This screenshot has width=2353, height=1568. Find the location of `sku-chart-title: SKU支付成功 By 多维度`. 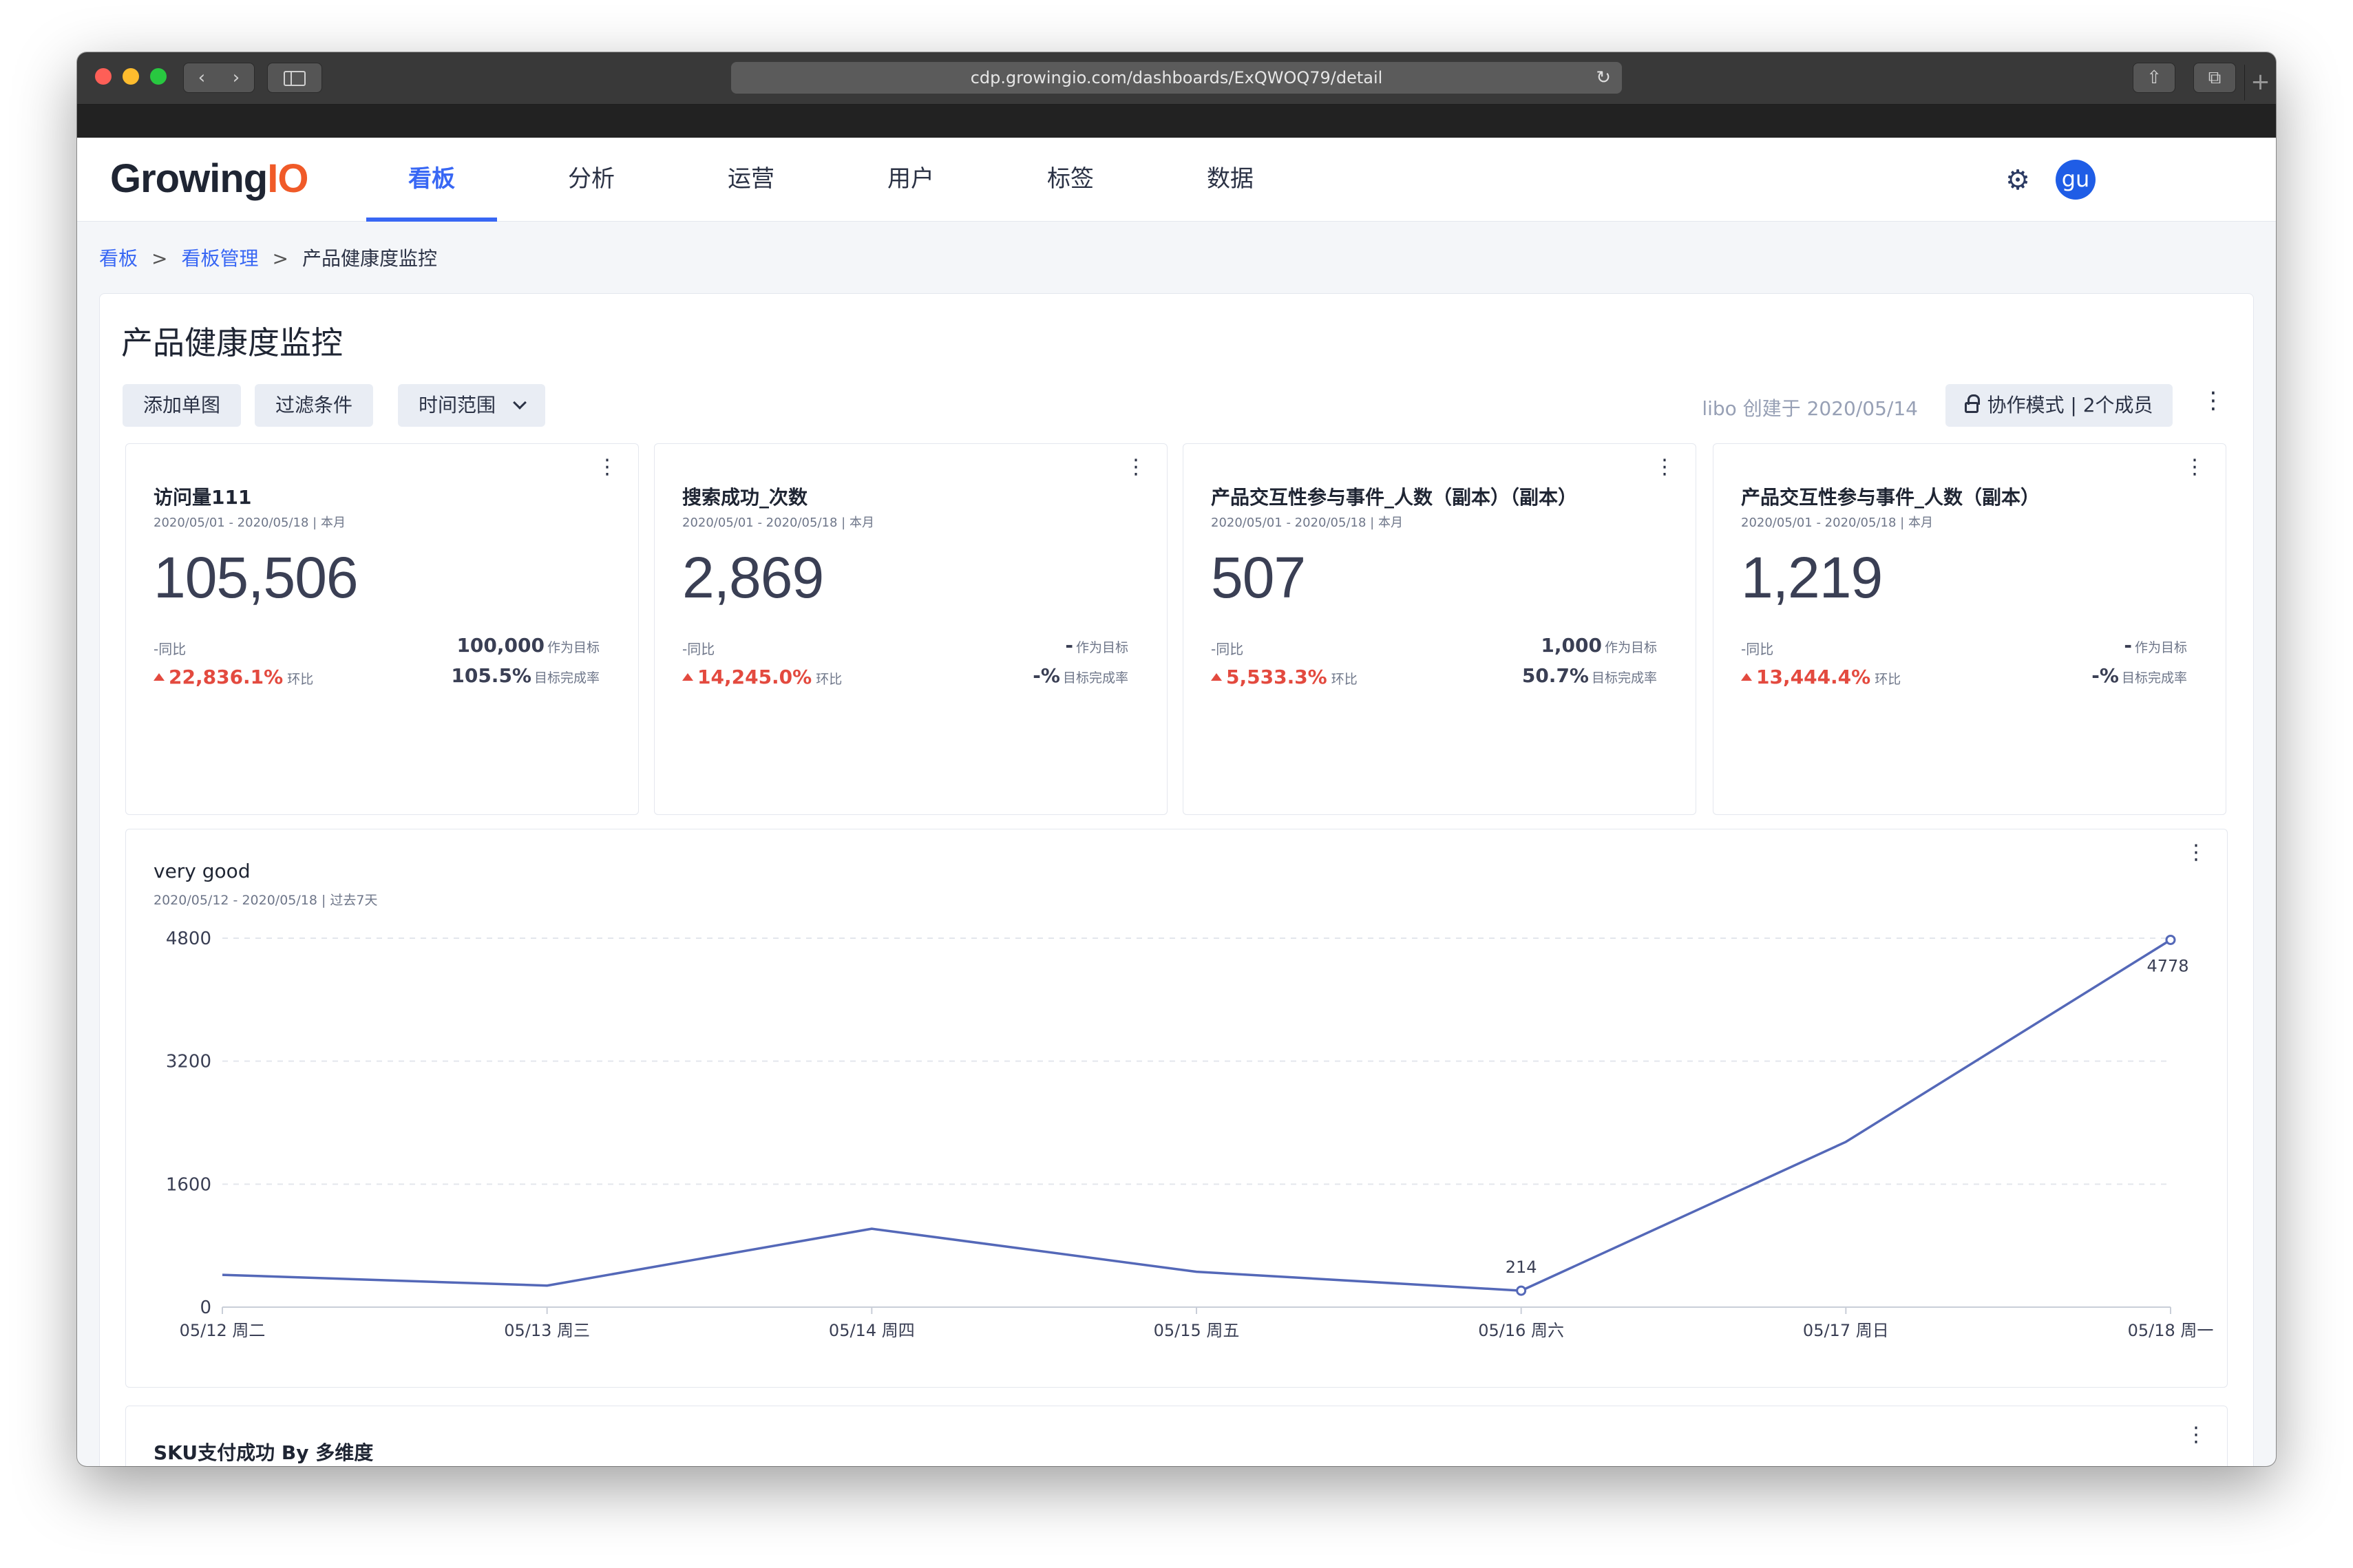

sku-chart-title: SKU支付成功 By 多维度 is located at coordinates (264, 1452).